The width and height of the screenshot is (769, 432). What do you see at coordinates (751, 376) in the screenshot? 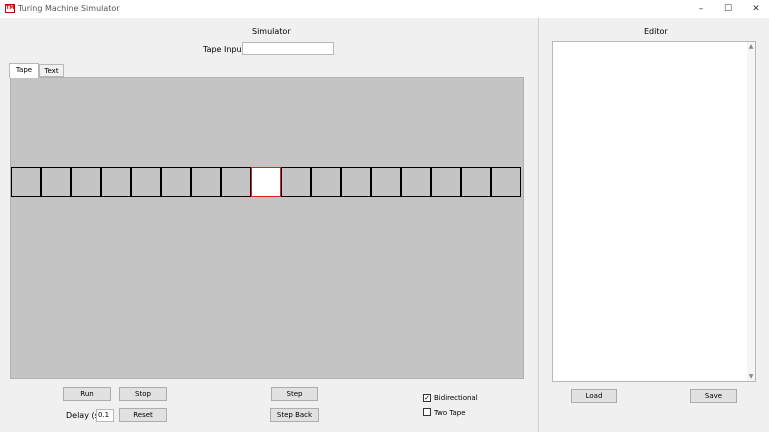
I see `scroll-down-icon: ▼` at bounding box center [751, 376].